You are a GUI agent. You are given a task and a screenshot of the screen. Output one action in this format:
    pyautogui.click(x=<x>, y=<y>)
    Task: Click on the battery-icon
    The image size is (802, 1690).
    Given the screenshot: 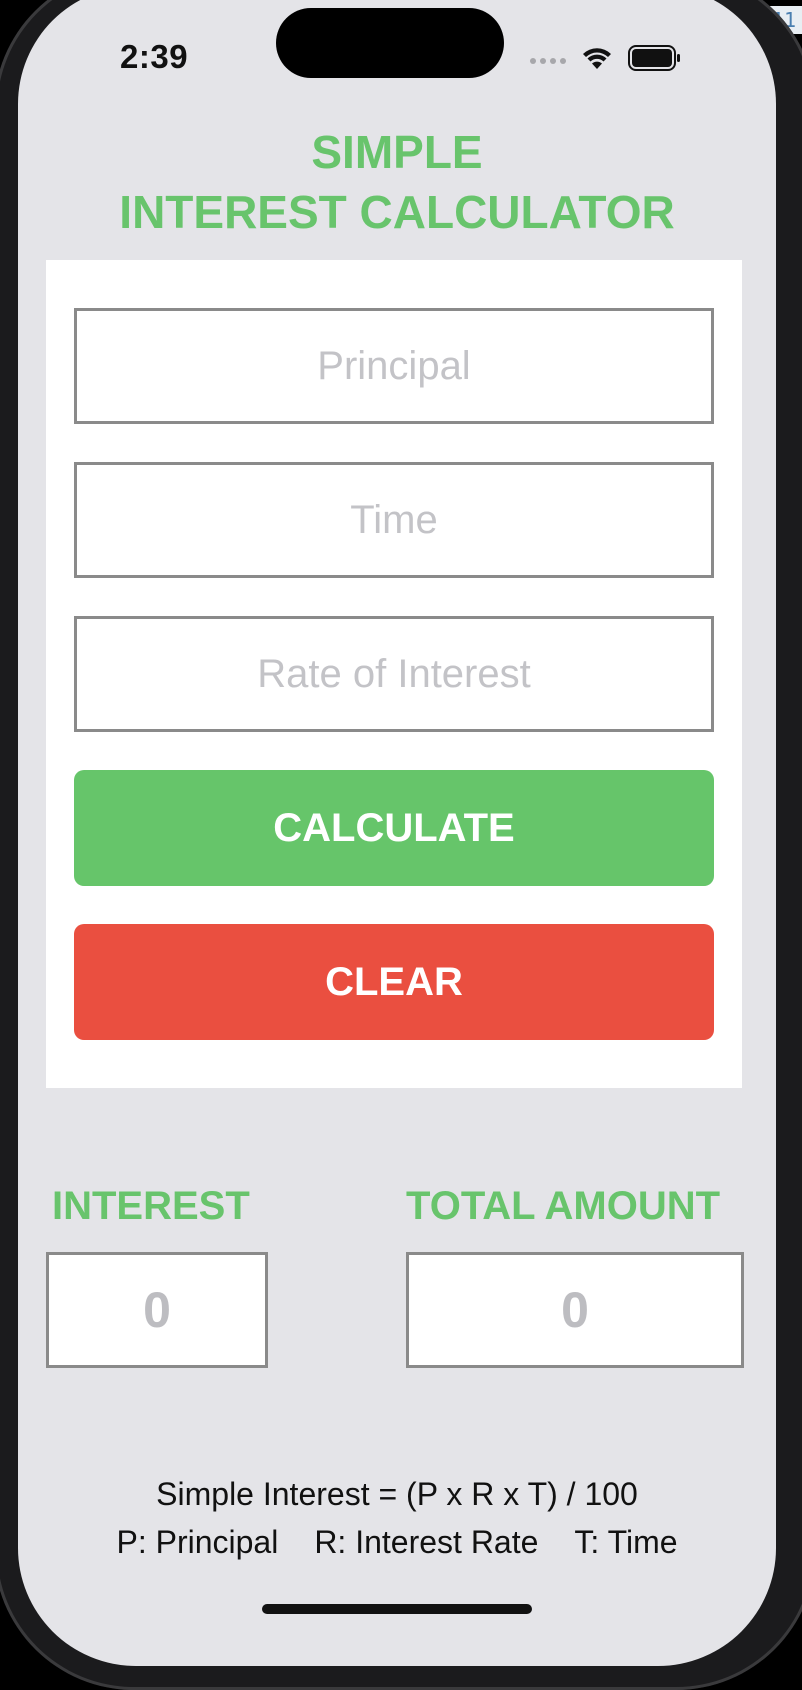 What is the action you would take?
    pyautogui.click(x=655, y=58)
    